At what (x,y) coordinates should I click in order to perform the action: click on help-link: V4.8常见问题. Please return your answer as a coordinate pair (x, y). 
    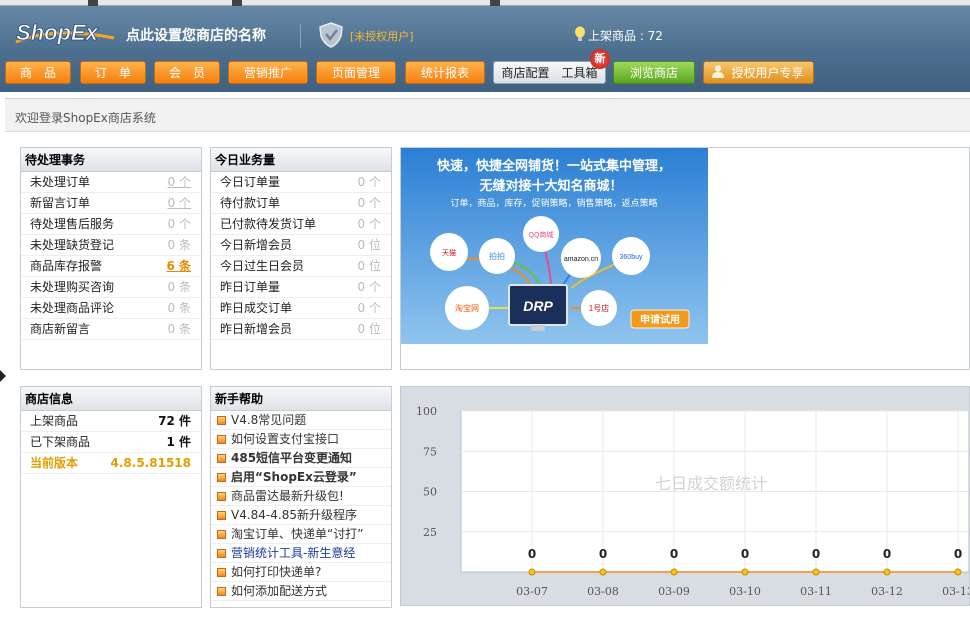
    Looking at the image, I should click on (301, 420).